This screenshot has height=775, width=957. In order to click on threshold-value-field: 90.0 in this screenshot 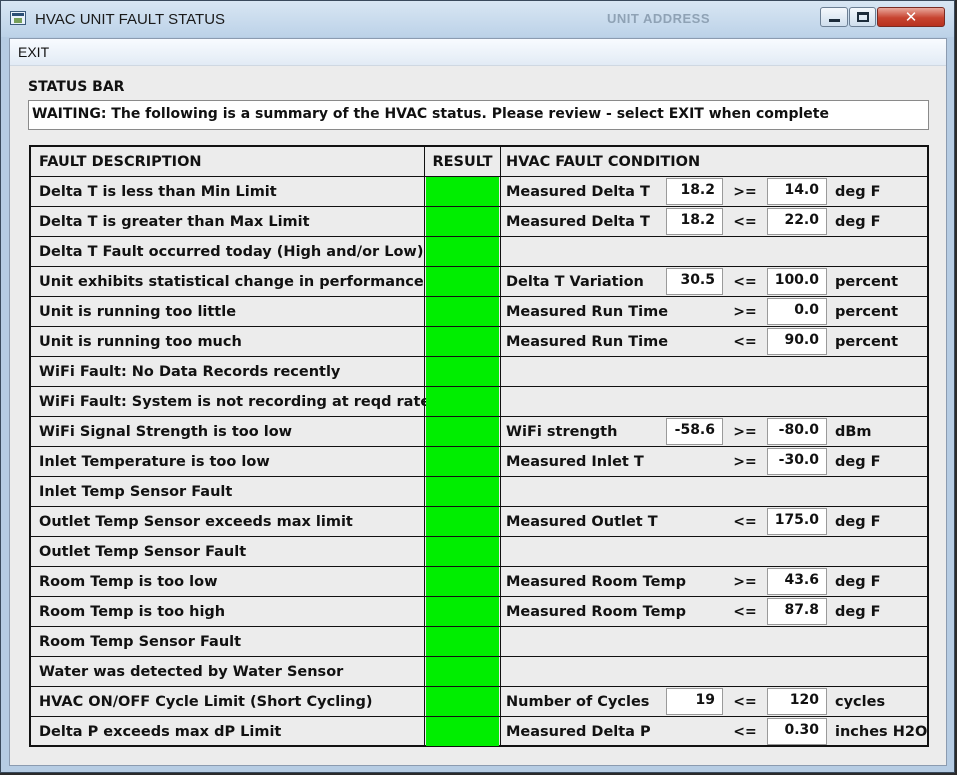, I will do `click(797, 341)`.